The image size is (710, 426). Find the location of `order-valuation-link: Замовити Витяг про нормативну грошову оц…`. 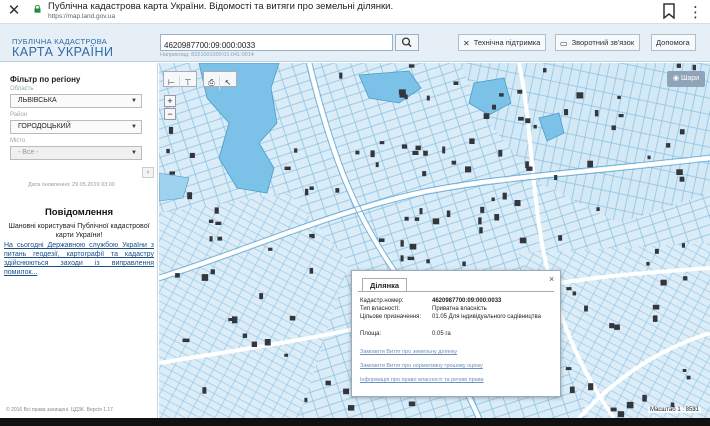

order-valuation-link: Замовити Витяг про нормативну грошову оц… is located at coordinates (421, 366).